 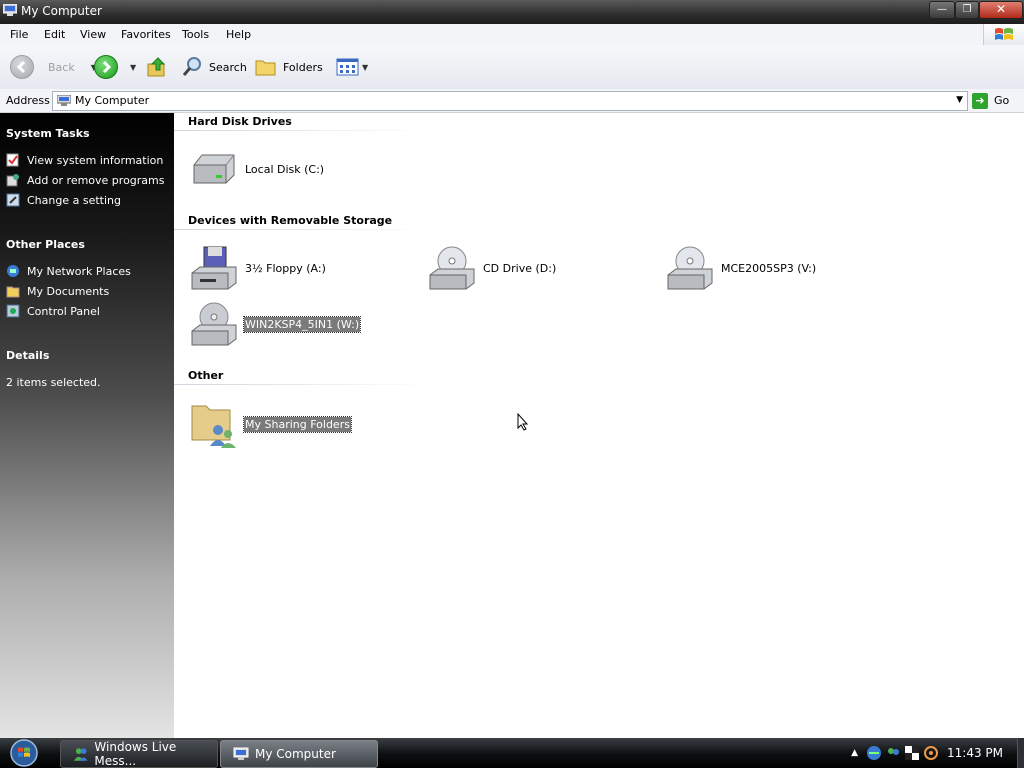 I want to click on hard-disk-group-title: Hard Disk Drives, so click(x=240, y=121).